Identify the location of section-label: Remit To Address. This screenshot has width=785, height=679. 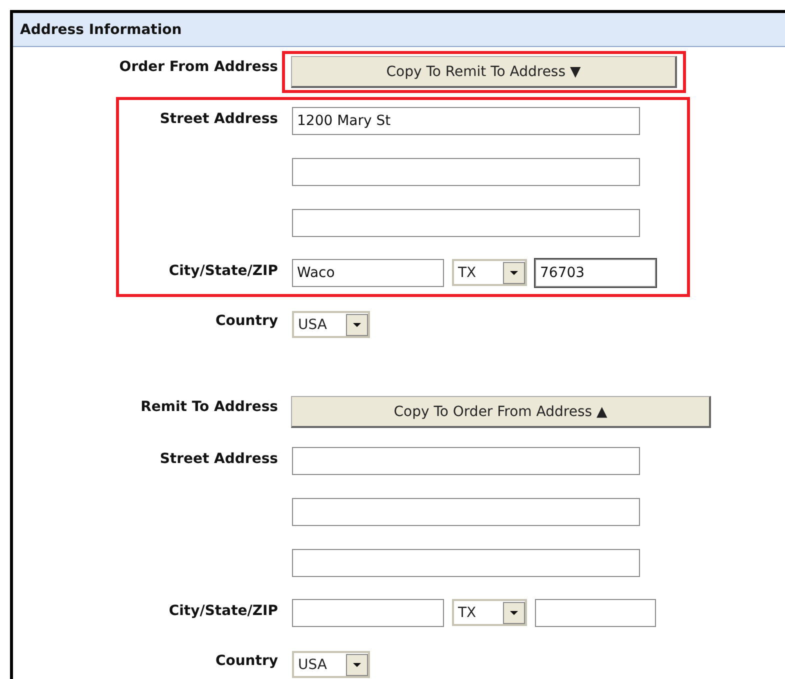
(209, 406).